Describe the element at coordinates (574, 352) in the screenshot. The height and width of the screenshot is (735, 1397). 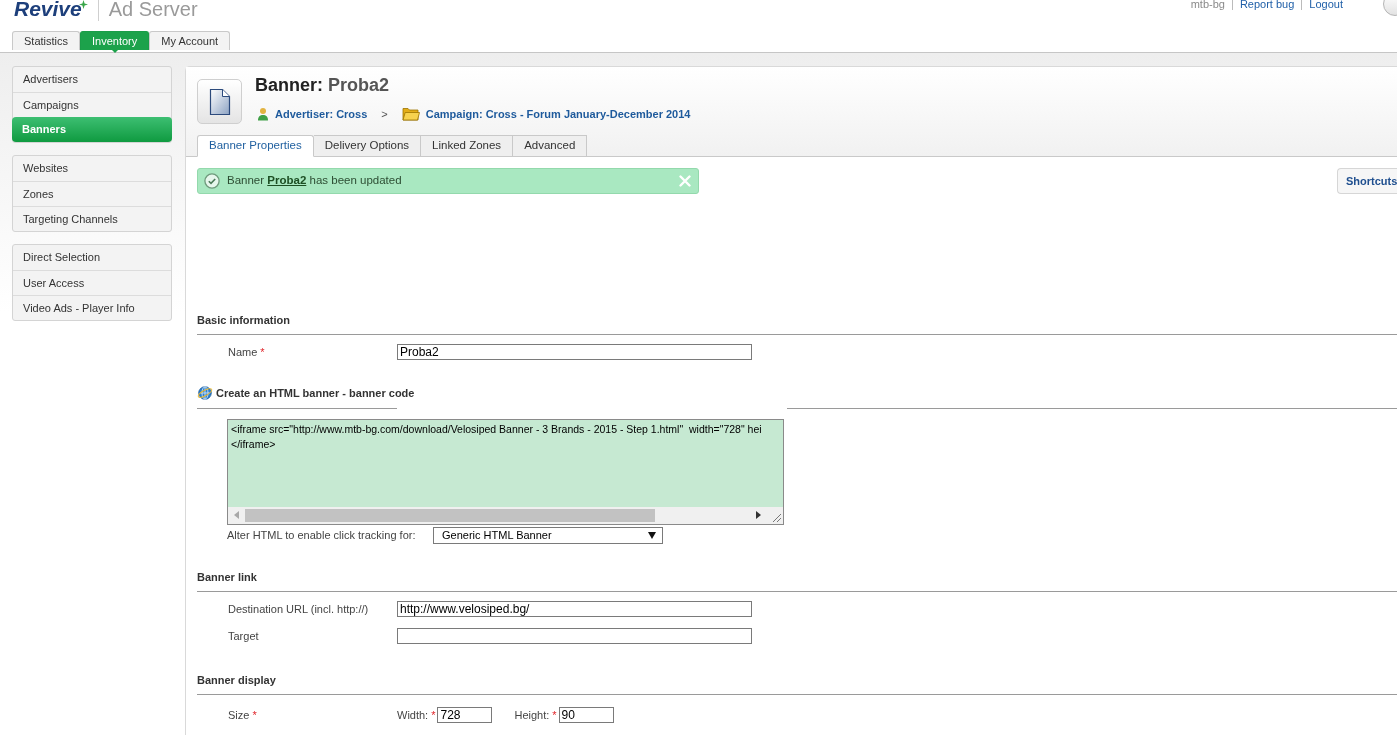
I see `text-input: Proba2` at that location.